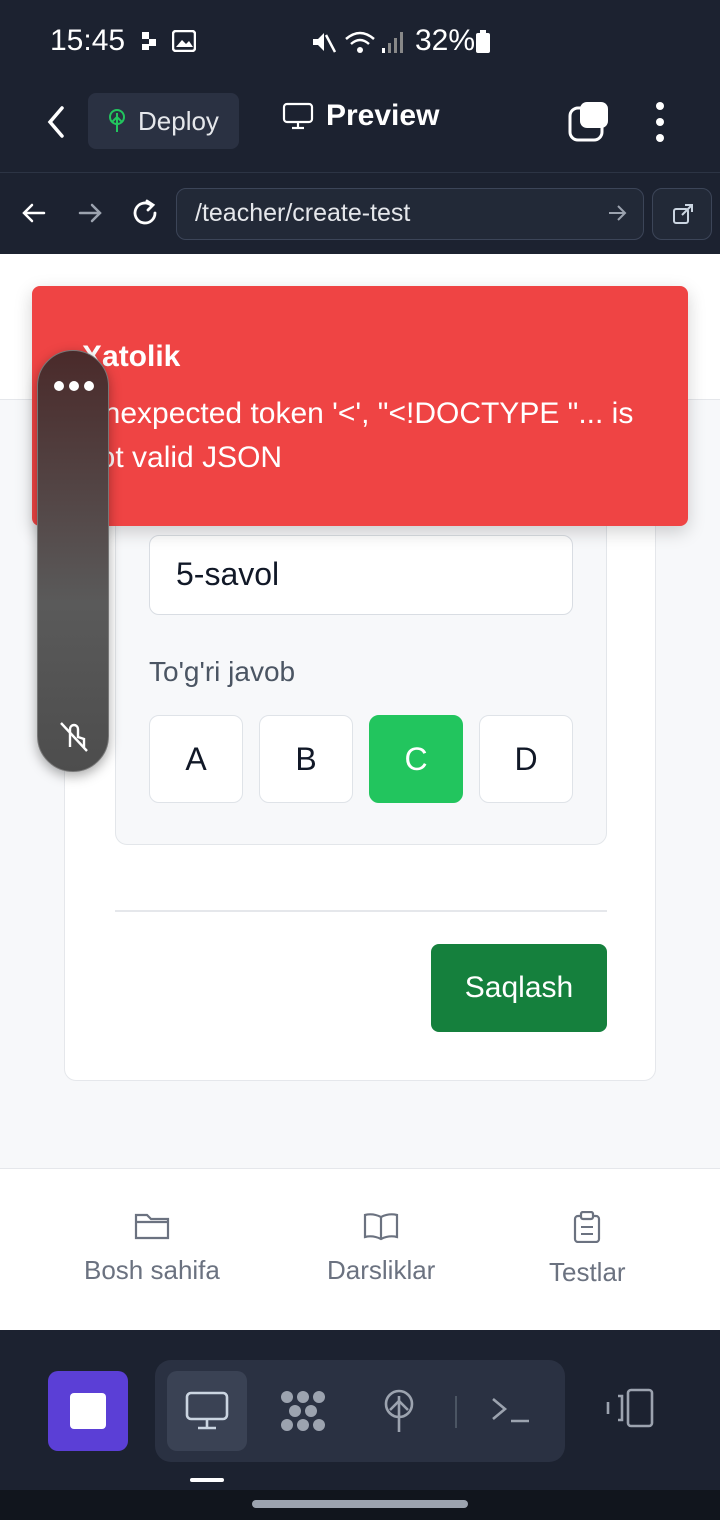 The image size is (720, 1520). I want to click on option-d-button: D, so click(526, 759).